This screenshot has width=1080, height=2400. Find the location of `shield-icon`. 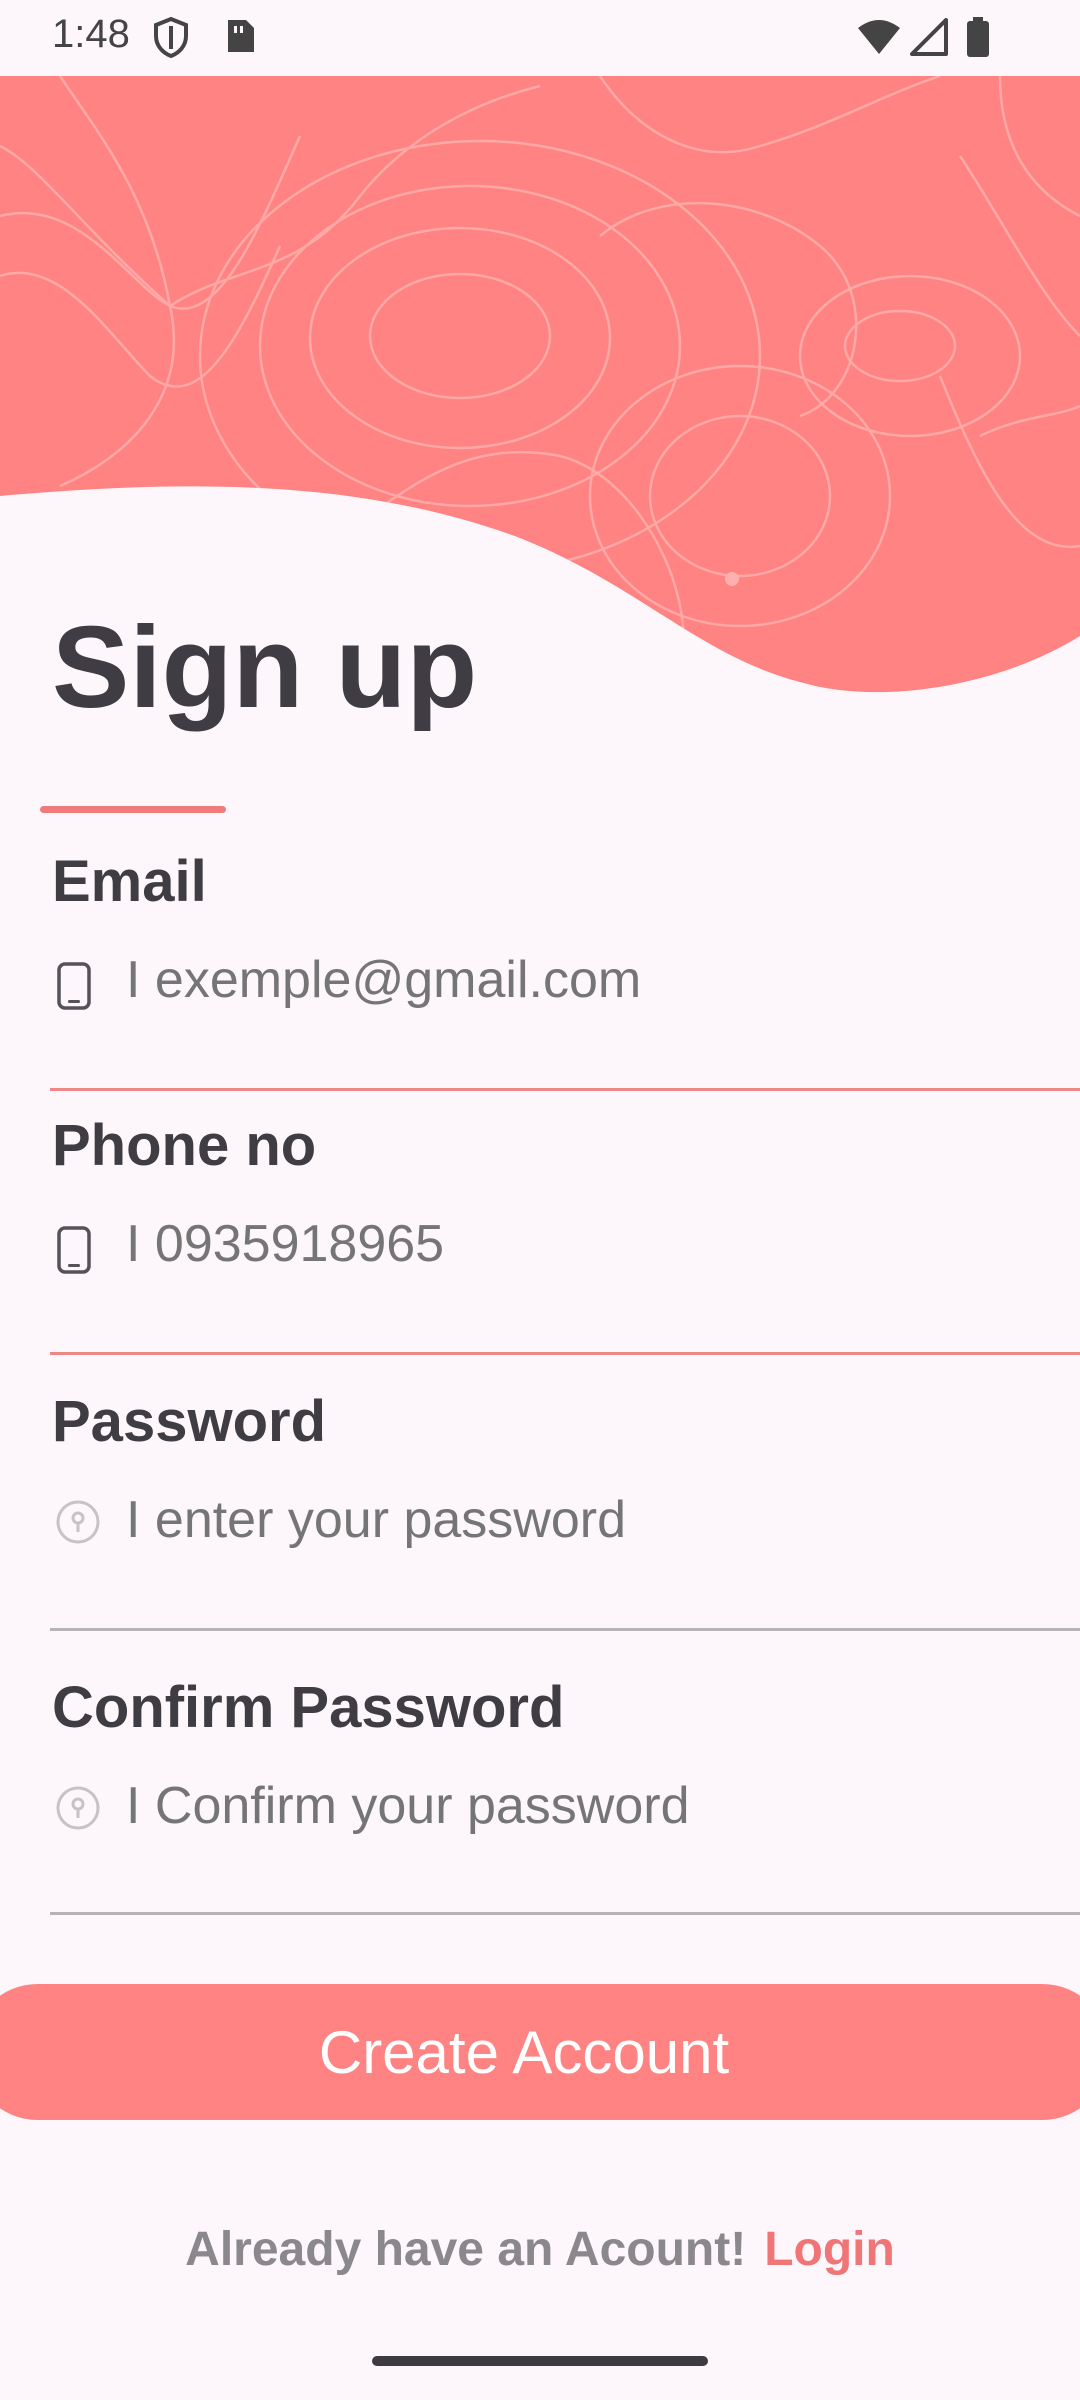

shield-icon is located at coordinates (171, 39).